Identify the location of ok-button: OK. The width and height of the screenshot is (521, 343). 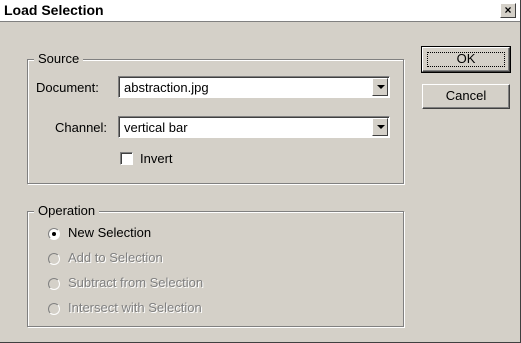
(466, 59).